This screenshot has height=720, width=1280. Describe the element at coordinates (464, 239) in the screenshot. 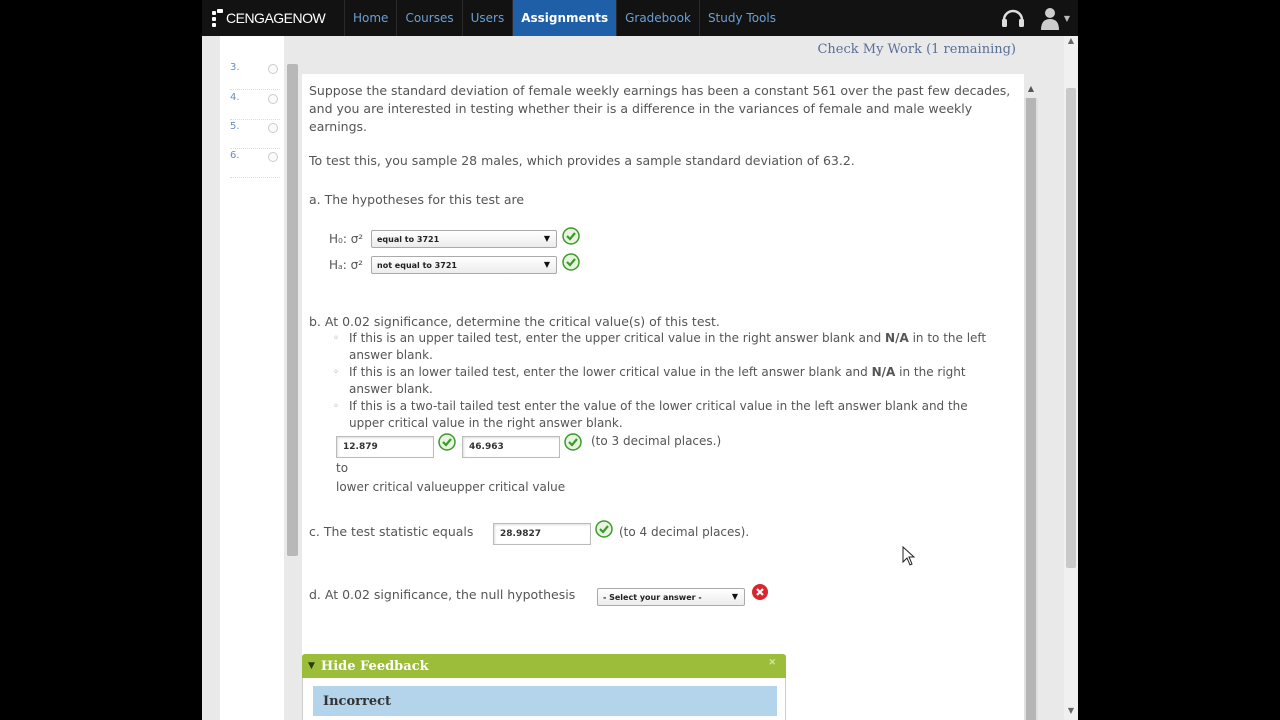

I see `null-hypothesis-select: equal to 3721 ▼` at that location.